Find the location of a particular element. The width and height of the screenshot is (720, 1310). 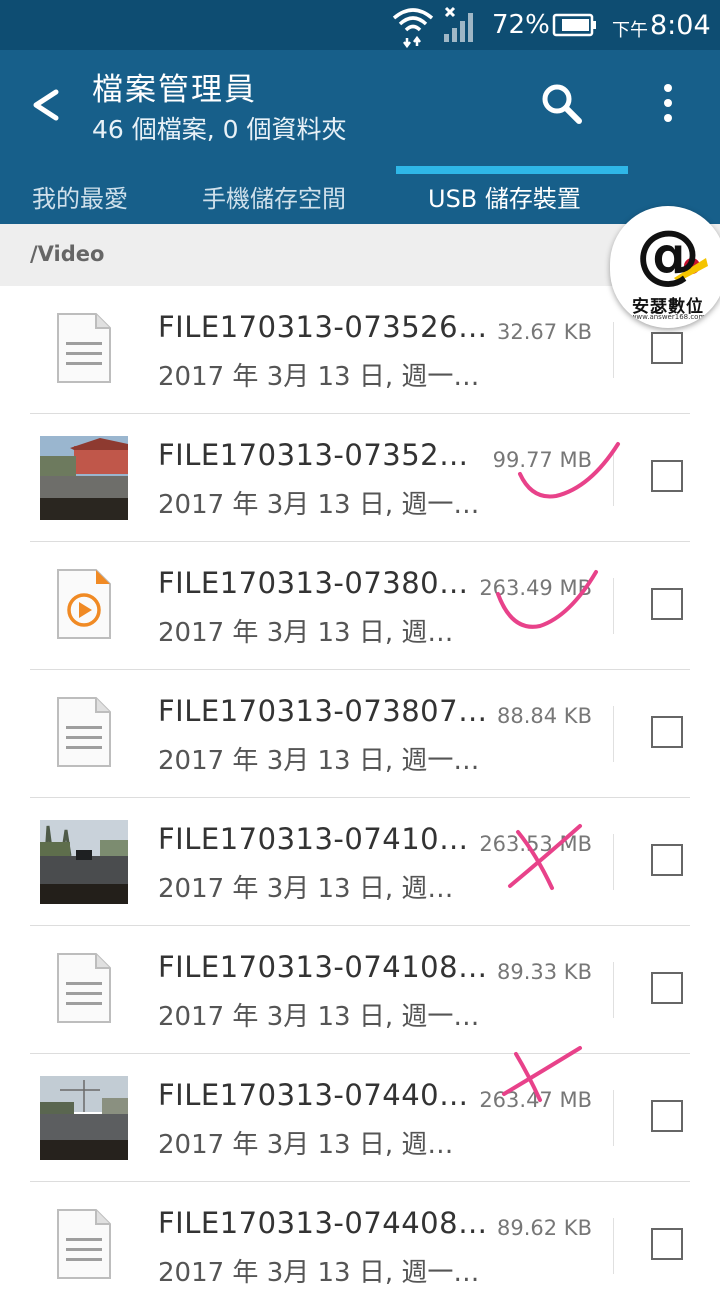

signal-icon is located at coordinates (458, 24).